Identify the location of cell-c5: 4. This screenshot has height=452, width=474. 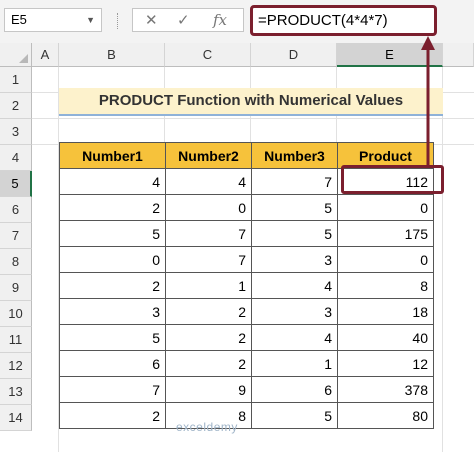
(208, 181).